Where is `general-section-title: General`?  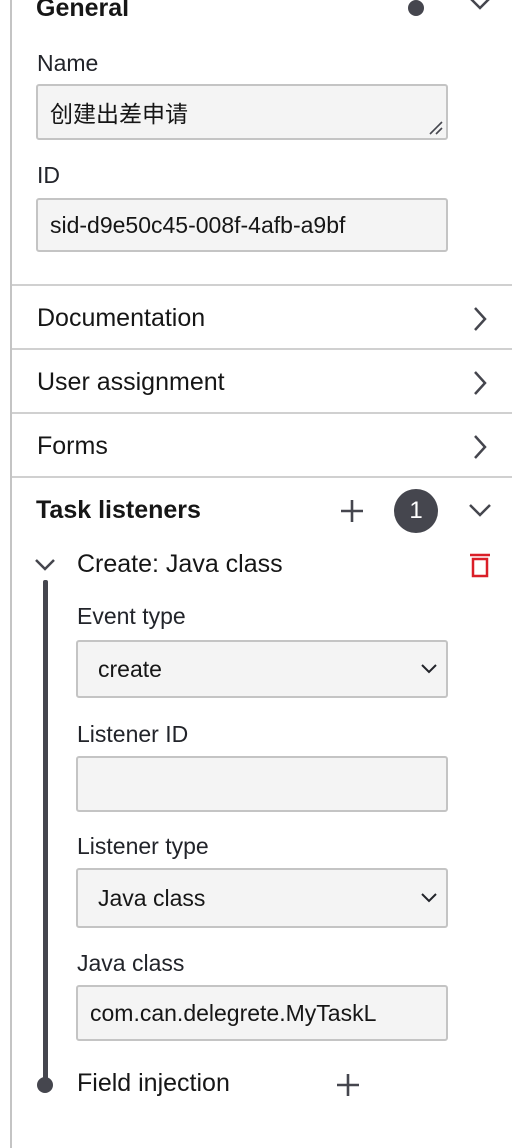 general-section-title: General is located at coordinates (83, 11).